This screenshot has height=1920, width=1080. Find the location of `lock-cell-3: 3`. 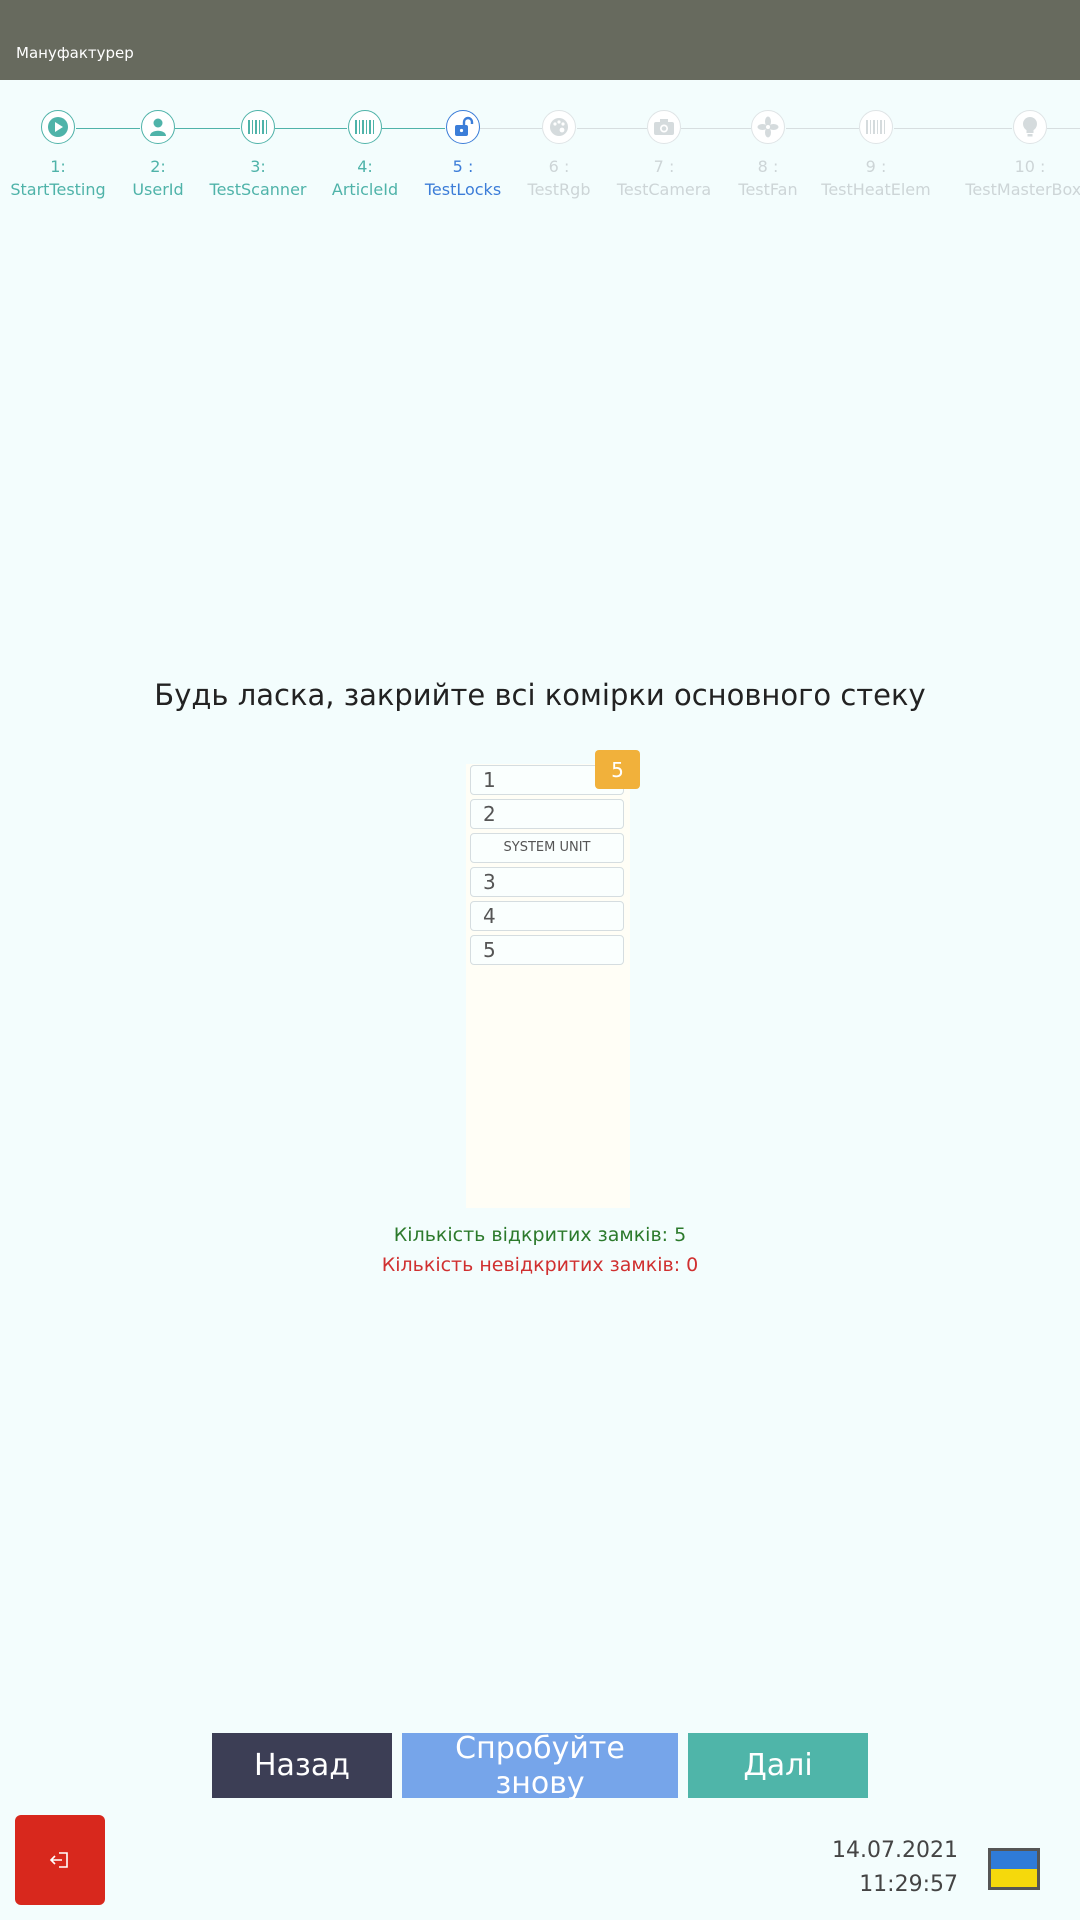

lock-cell-3: 3 is located at coordinates (547, 882).